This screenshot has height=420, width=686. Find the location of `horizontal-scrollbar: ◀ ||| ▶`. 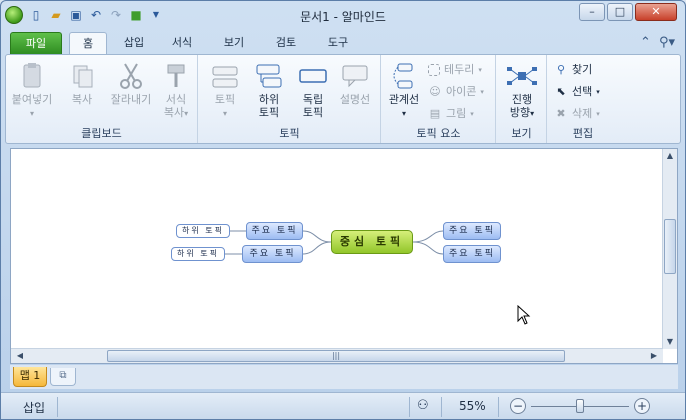

horizontal-scrollbar: ◀ ||| ▶ is located at coordinates (337, 355).